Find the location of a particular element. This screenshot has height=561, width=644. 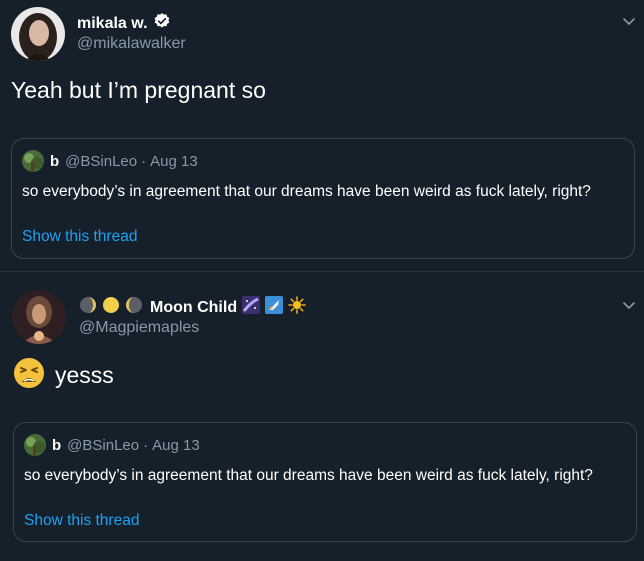

author-handle: @Magpiemaples is located at coordinates (139, 328).